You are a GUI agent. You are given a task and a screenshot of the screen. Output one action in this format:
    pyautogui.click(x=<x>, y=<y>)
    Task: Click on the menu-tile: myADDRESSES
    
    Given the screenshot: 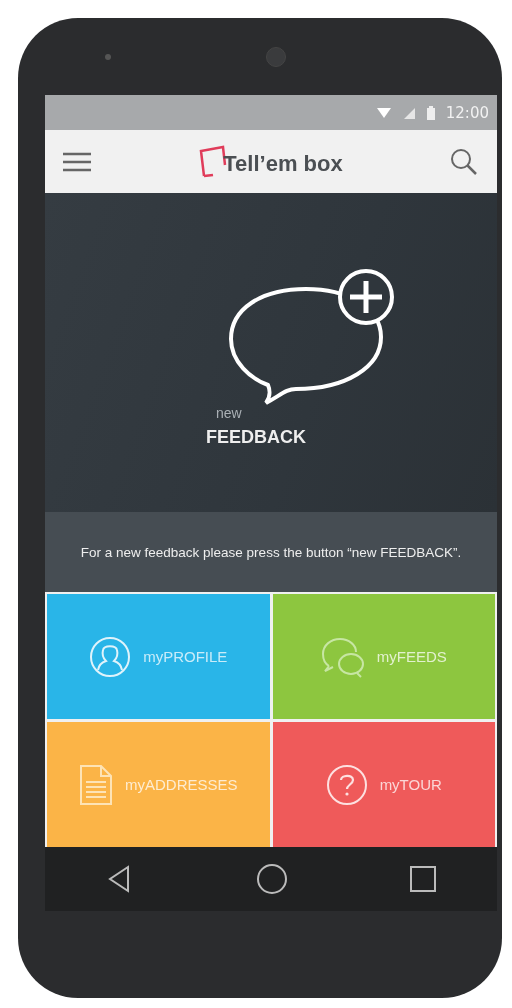 What is the action you would take?
    pyautogui.click(x=158, y=784)
    